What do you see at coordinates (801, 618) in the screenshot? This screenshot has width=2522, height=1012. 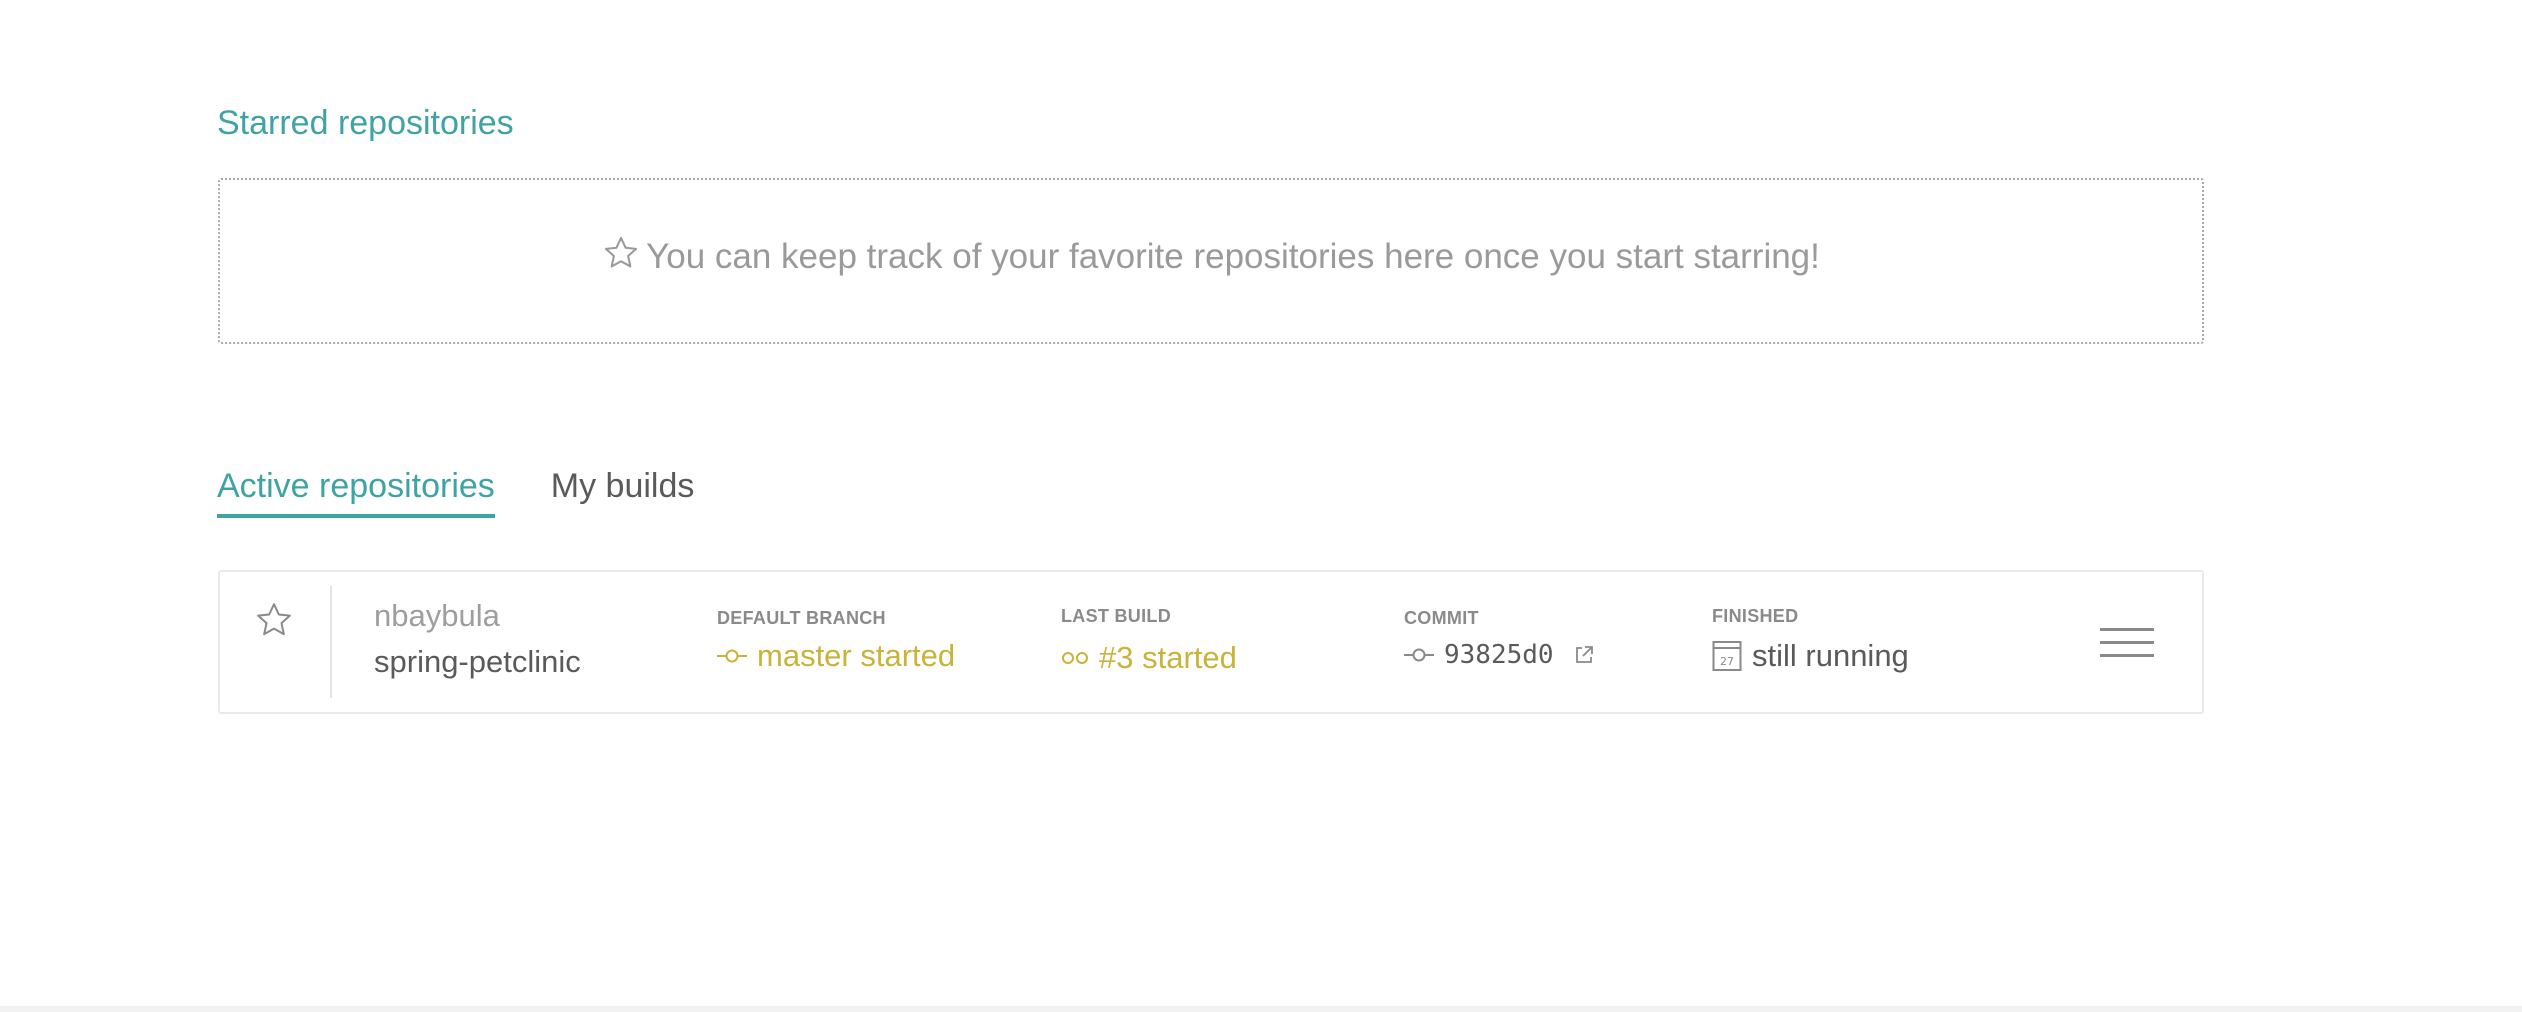 I see `default-branch-label: DEFAULT BRANCH` at bounding box center [801, 618].